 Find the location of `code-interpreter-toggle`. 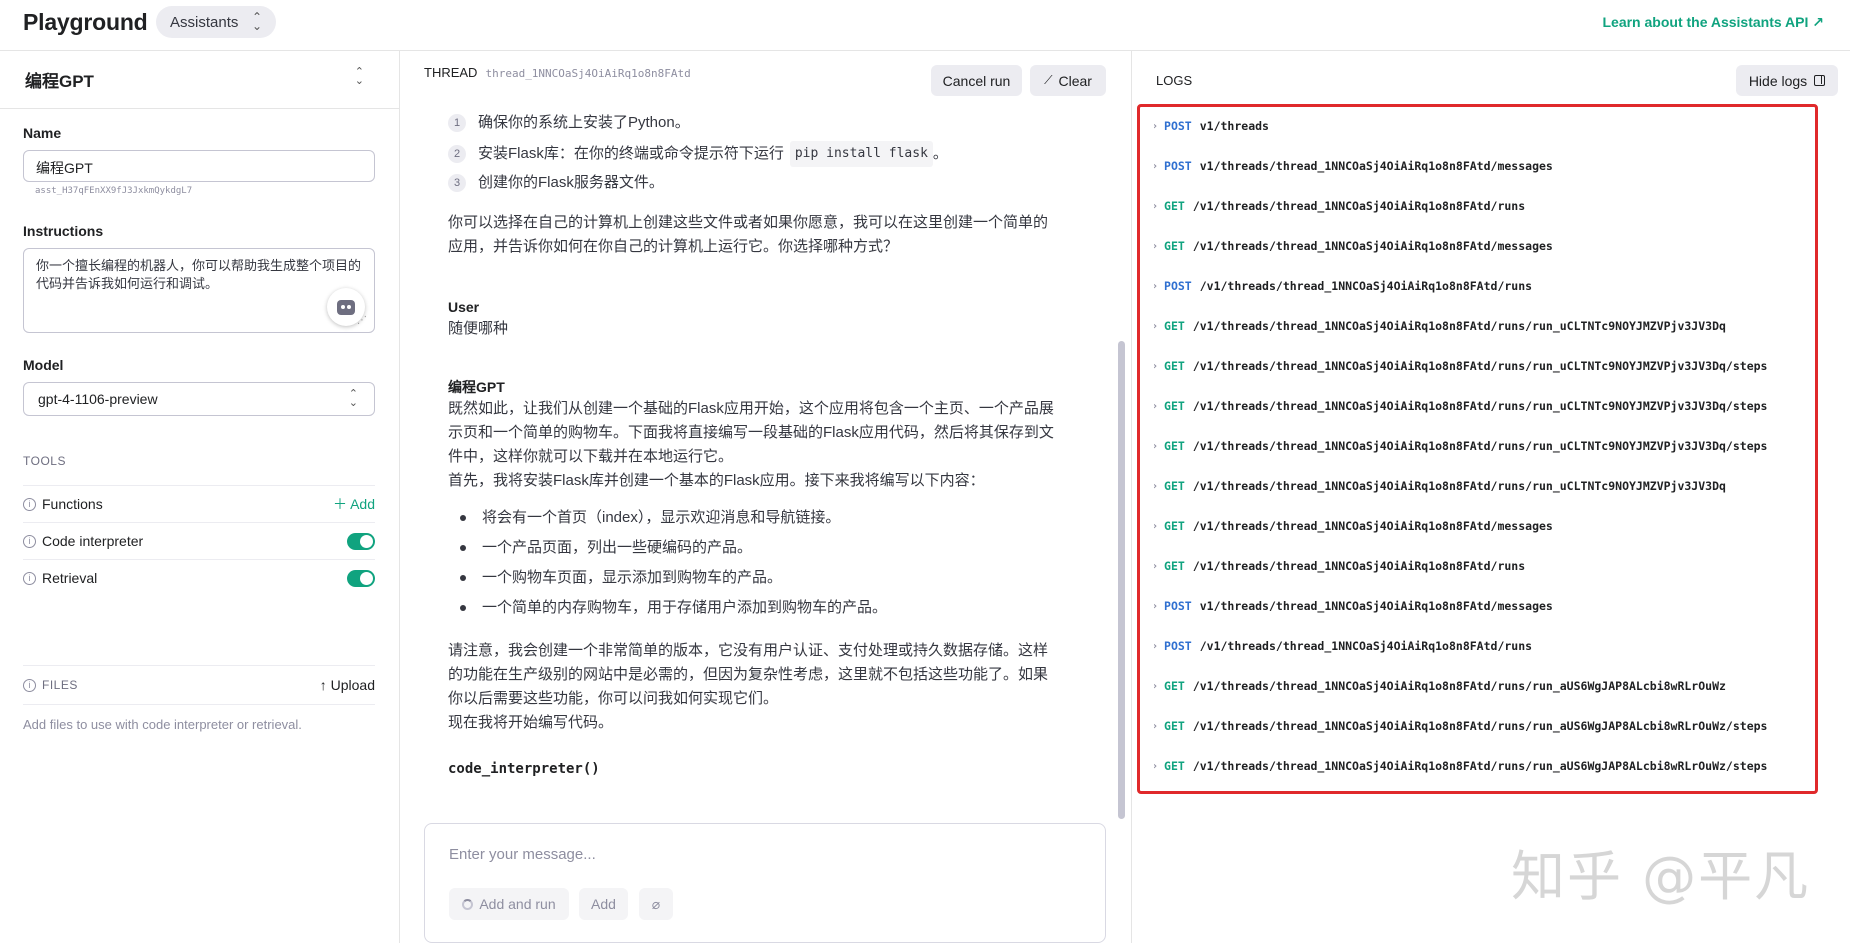

code-interpreter-toggle is located at coordinates (361, 541).